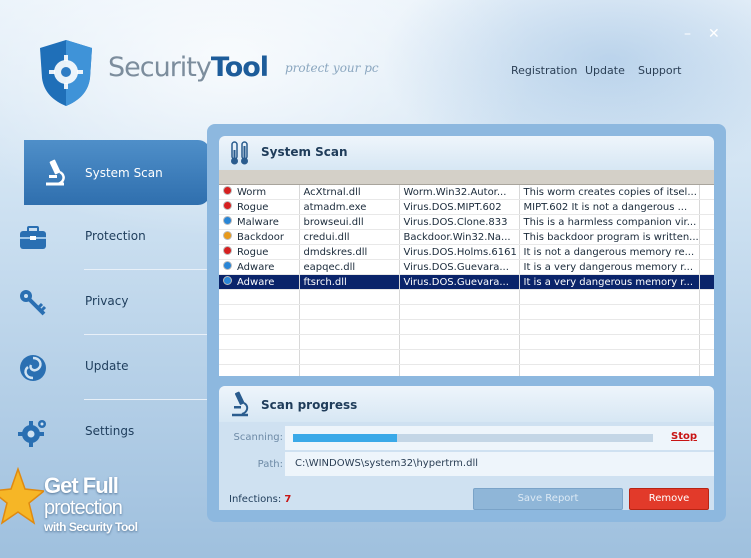 The height and width of the screenshot is (558, 751). What do you see at coordinates (32, 433) in the screenshot?
I see `gear-icon` at bounding box center [32, 433].